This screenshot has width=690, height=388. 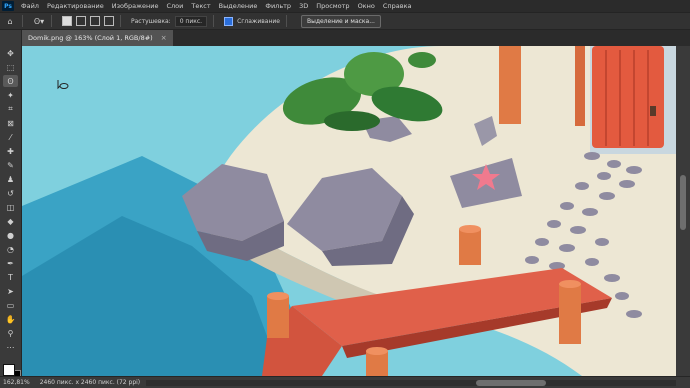 I want to click on intersect-selection-icon, so click(x=109, y=21).